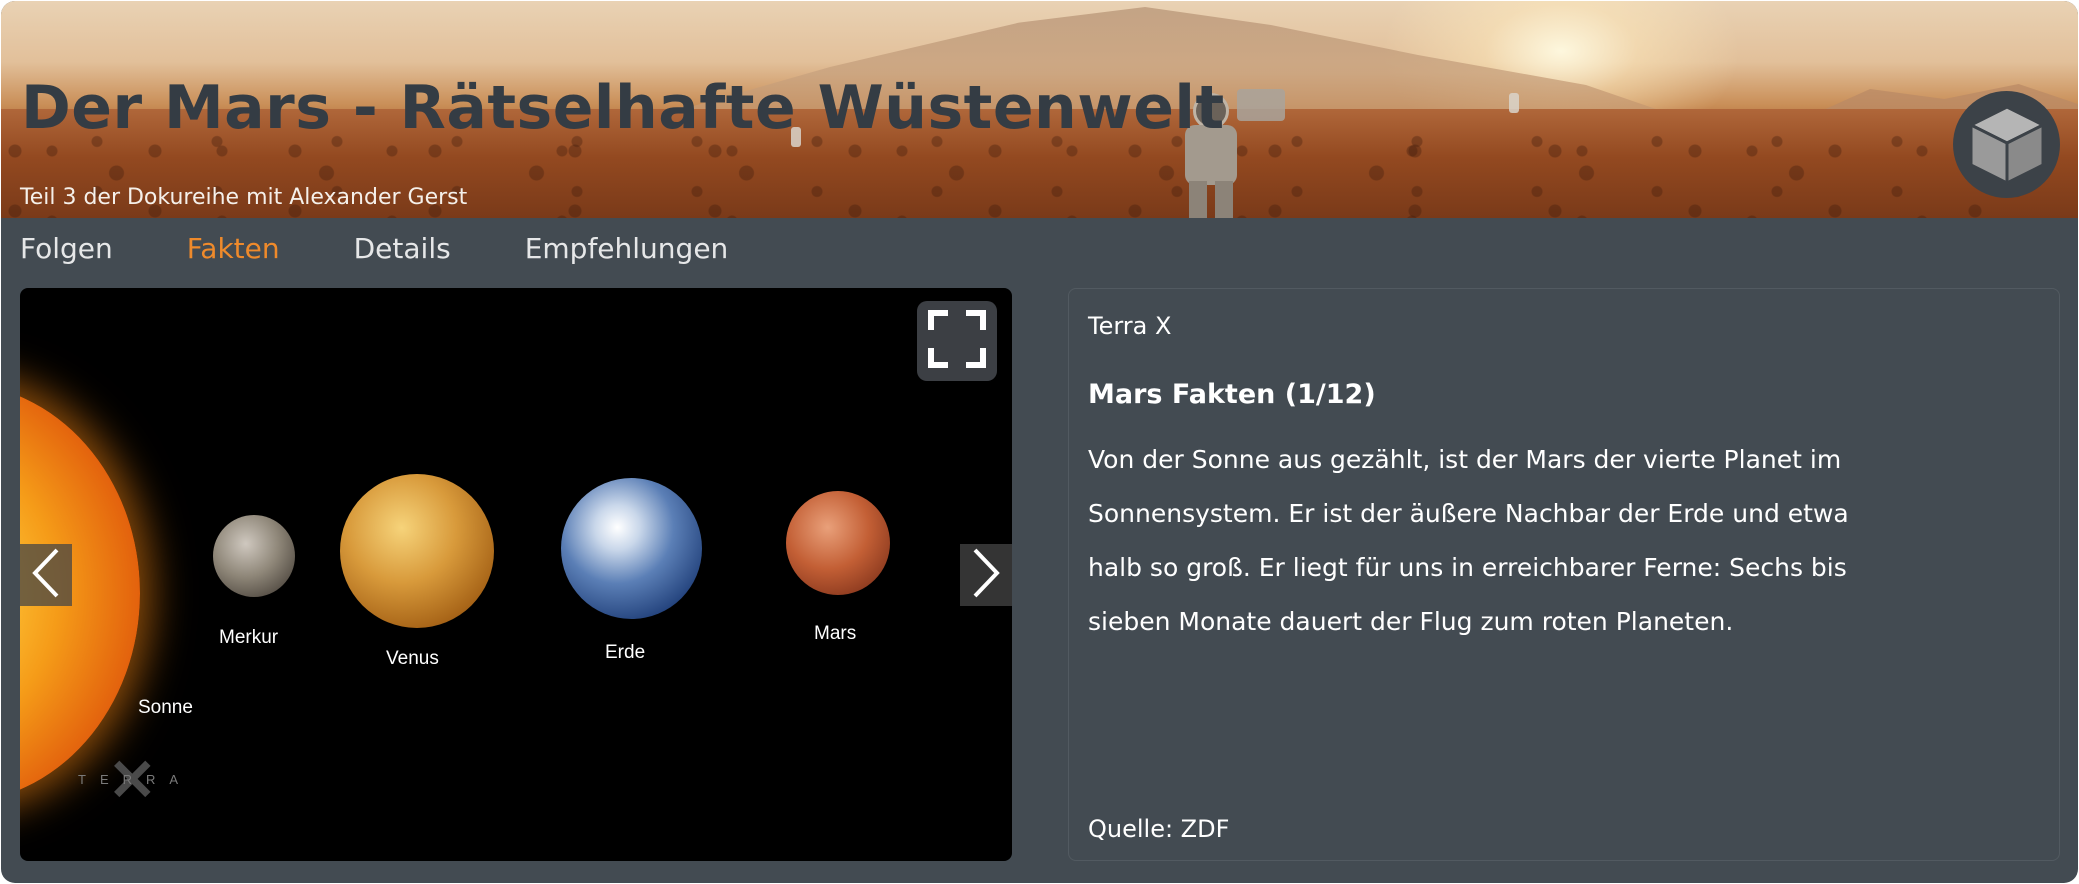 The width and height of the screenshot is (2079, 884). Describe the element at coordinates (1130, 326) in the screenshot. I see `facts-source-label: Terra X` at that location.